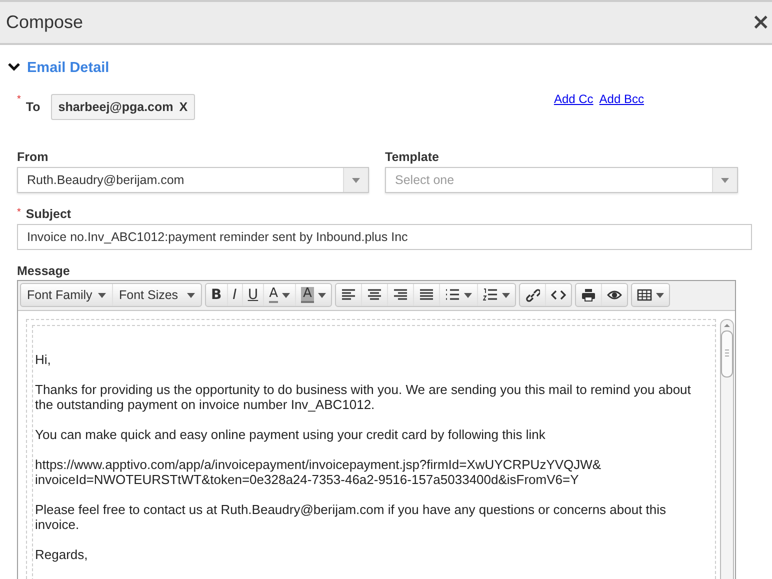  What do you see at coordinates (426, 295) in the screenshot?
I see `justify-icon` at bounding box center [426, 295].